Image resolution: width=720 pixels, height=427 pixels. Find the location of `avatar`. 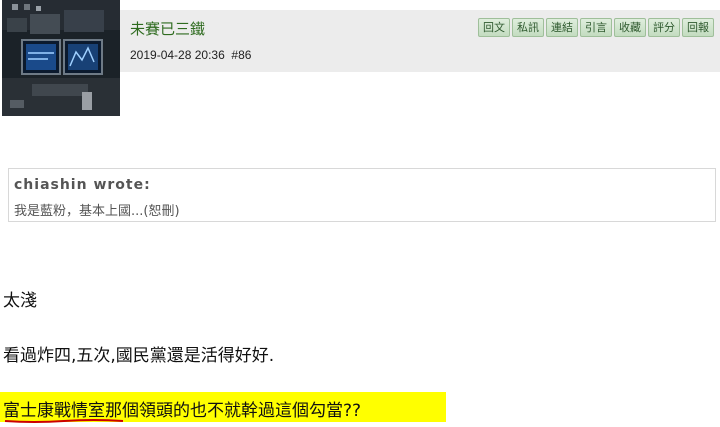

avatar is located at coordinates (61, 58).